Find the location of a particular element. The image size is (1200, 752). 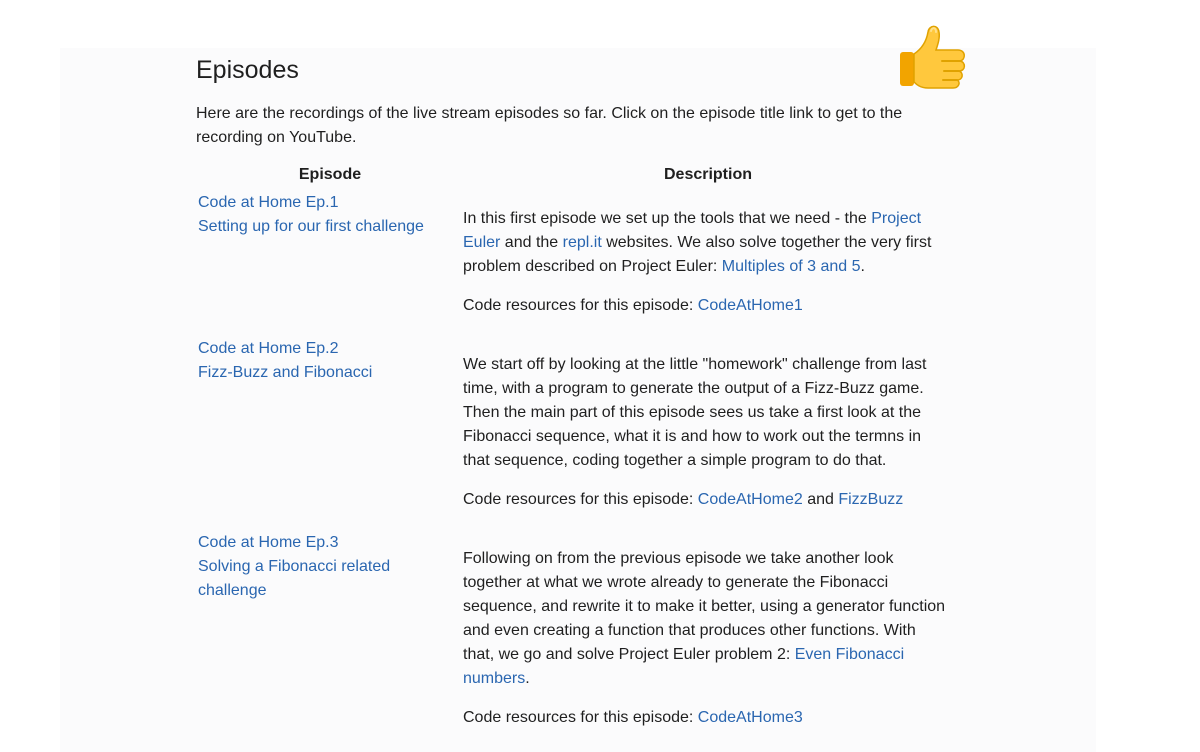

section-title: Episodes is located at coordinates (247, 70).